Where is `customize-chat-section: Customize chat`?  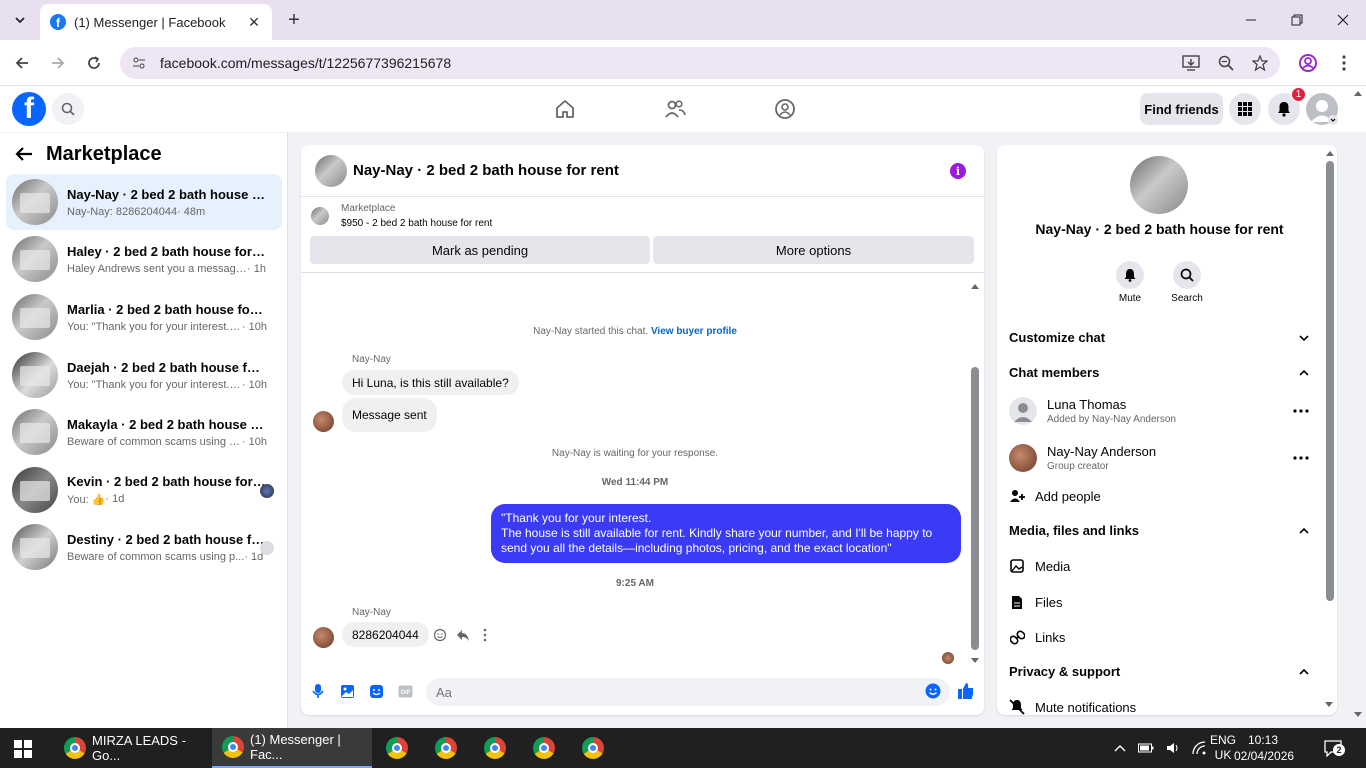
customize-chat-section: Customize chat is located at coordinates (1159, 337).